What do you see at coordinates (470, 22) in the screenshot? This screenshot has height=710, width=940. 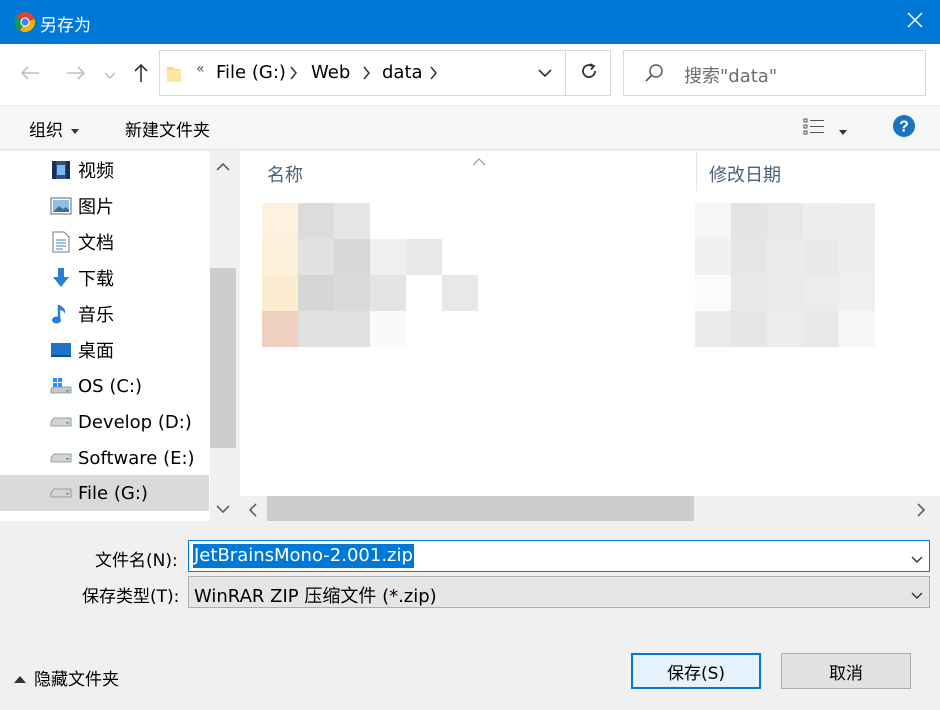 I see `title-bar: 另存为` at bounding box center [470, 22].